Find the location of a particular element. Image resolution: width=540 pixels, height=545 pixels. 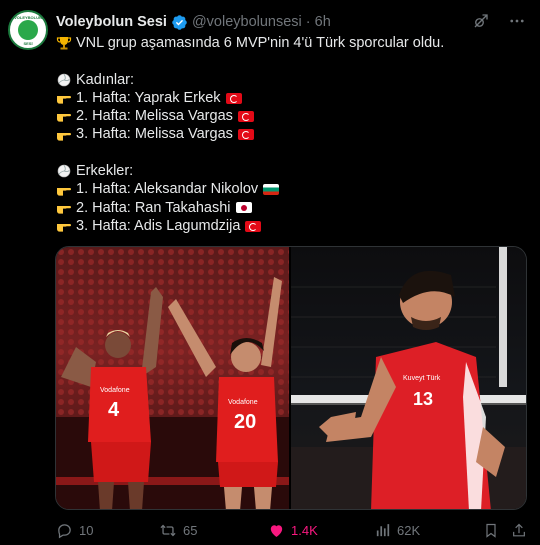

men-header-line: Erkekler: is located at coordinates (291, 171).